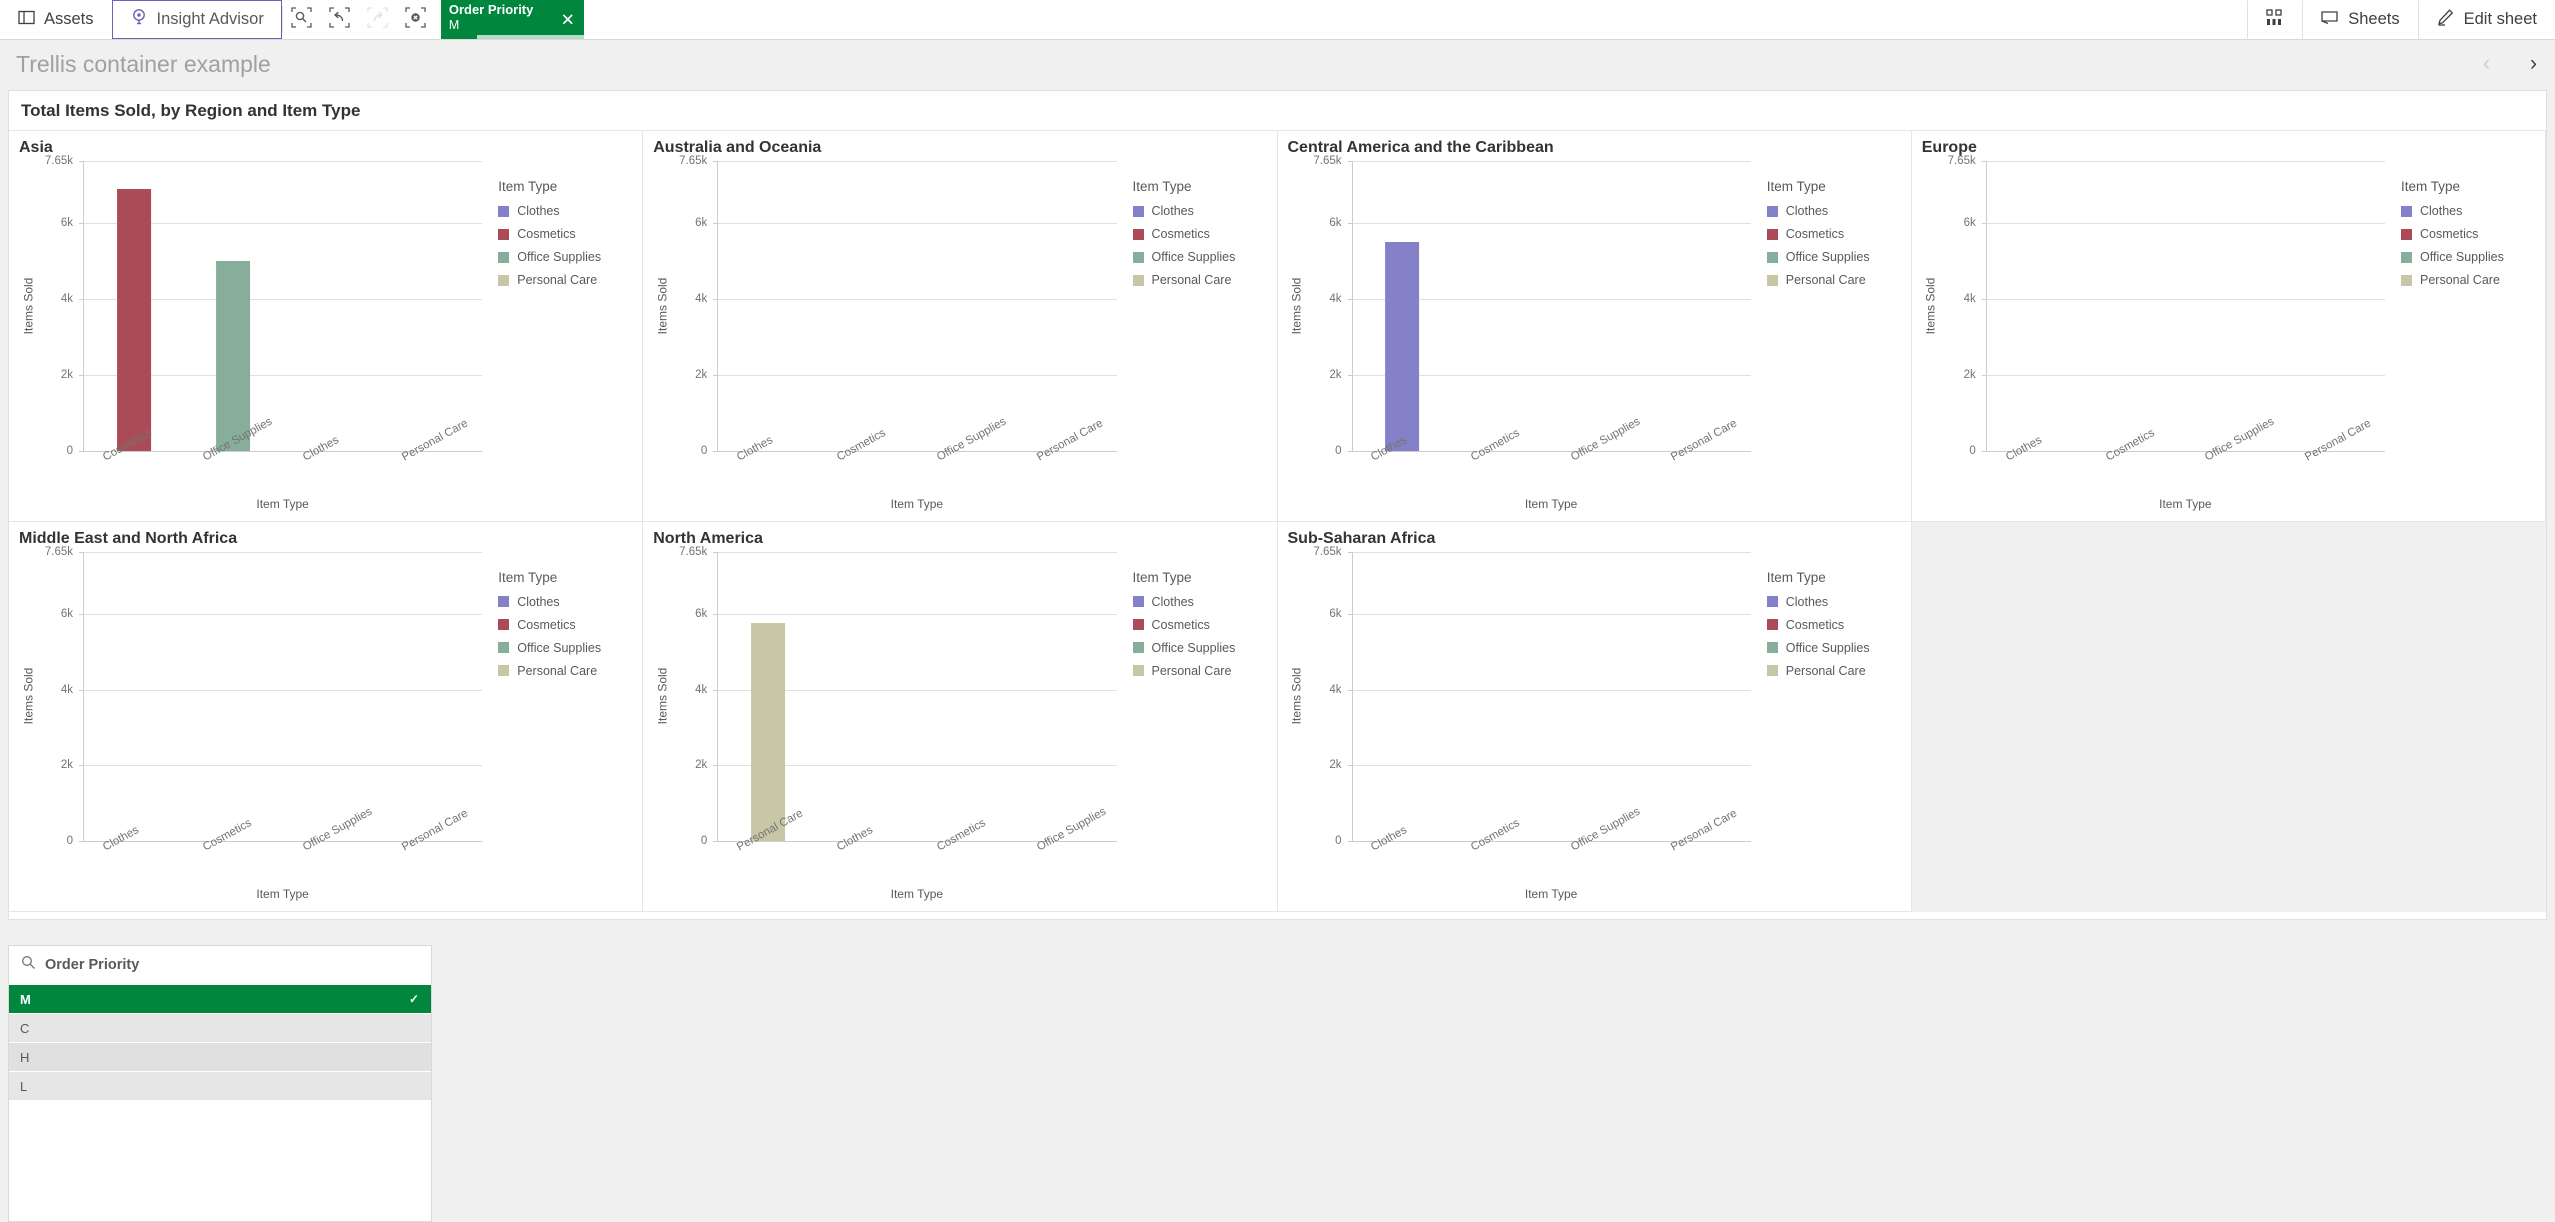 This screenshot has width=2555, height=1222. I want to click on x-tick-slot: Clothes, so click(133, 846).